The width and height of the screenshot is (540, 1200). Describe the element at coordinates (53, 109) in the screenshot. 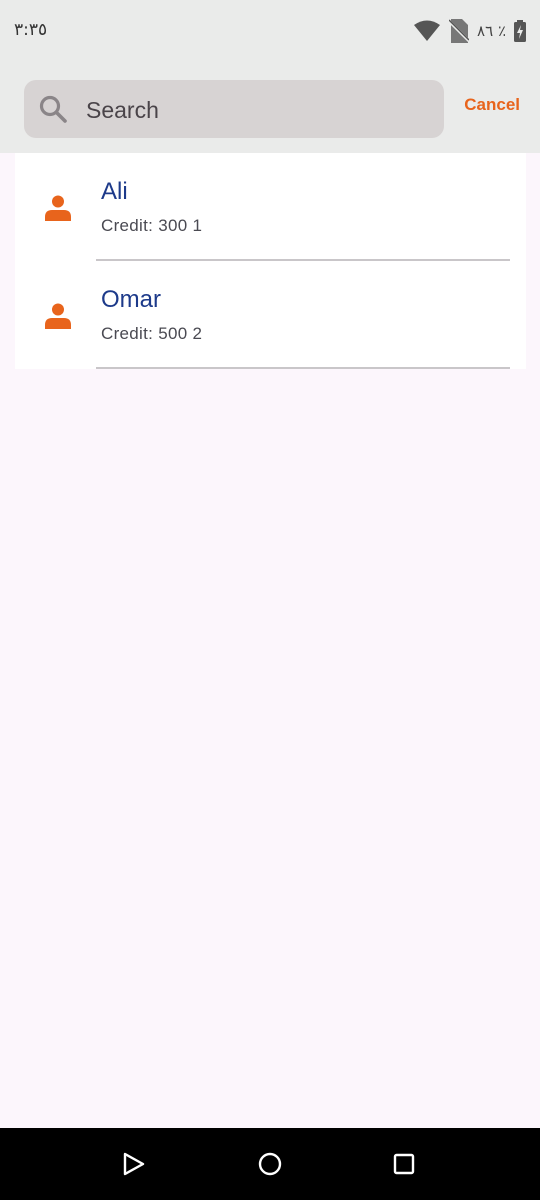

I see `search-icon` at that location.